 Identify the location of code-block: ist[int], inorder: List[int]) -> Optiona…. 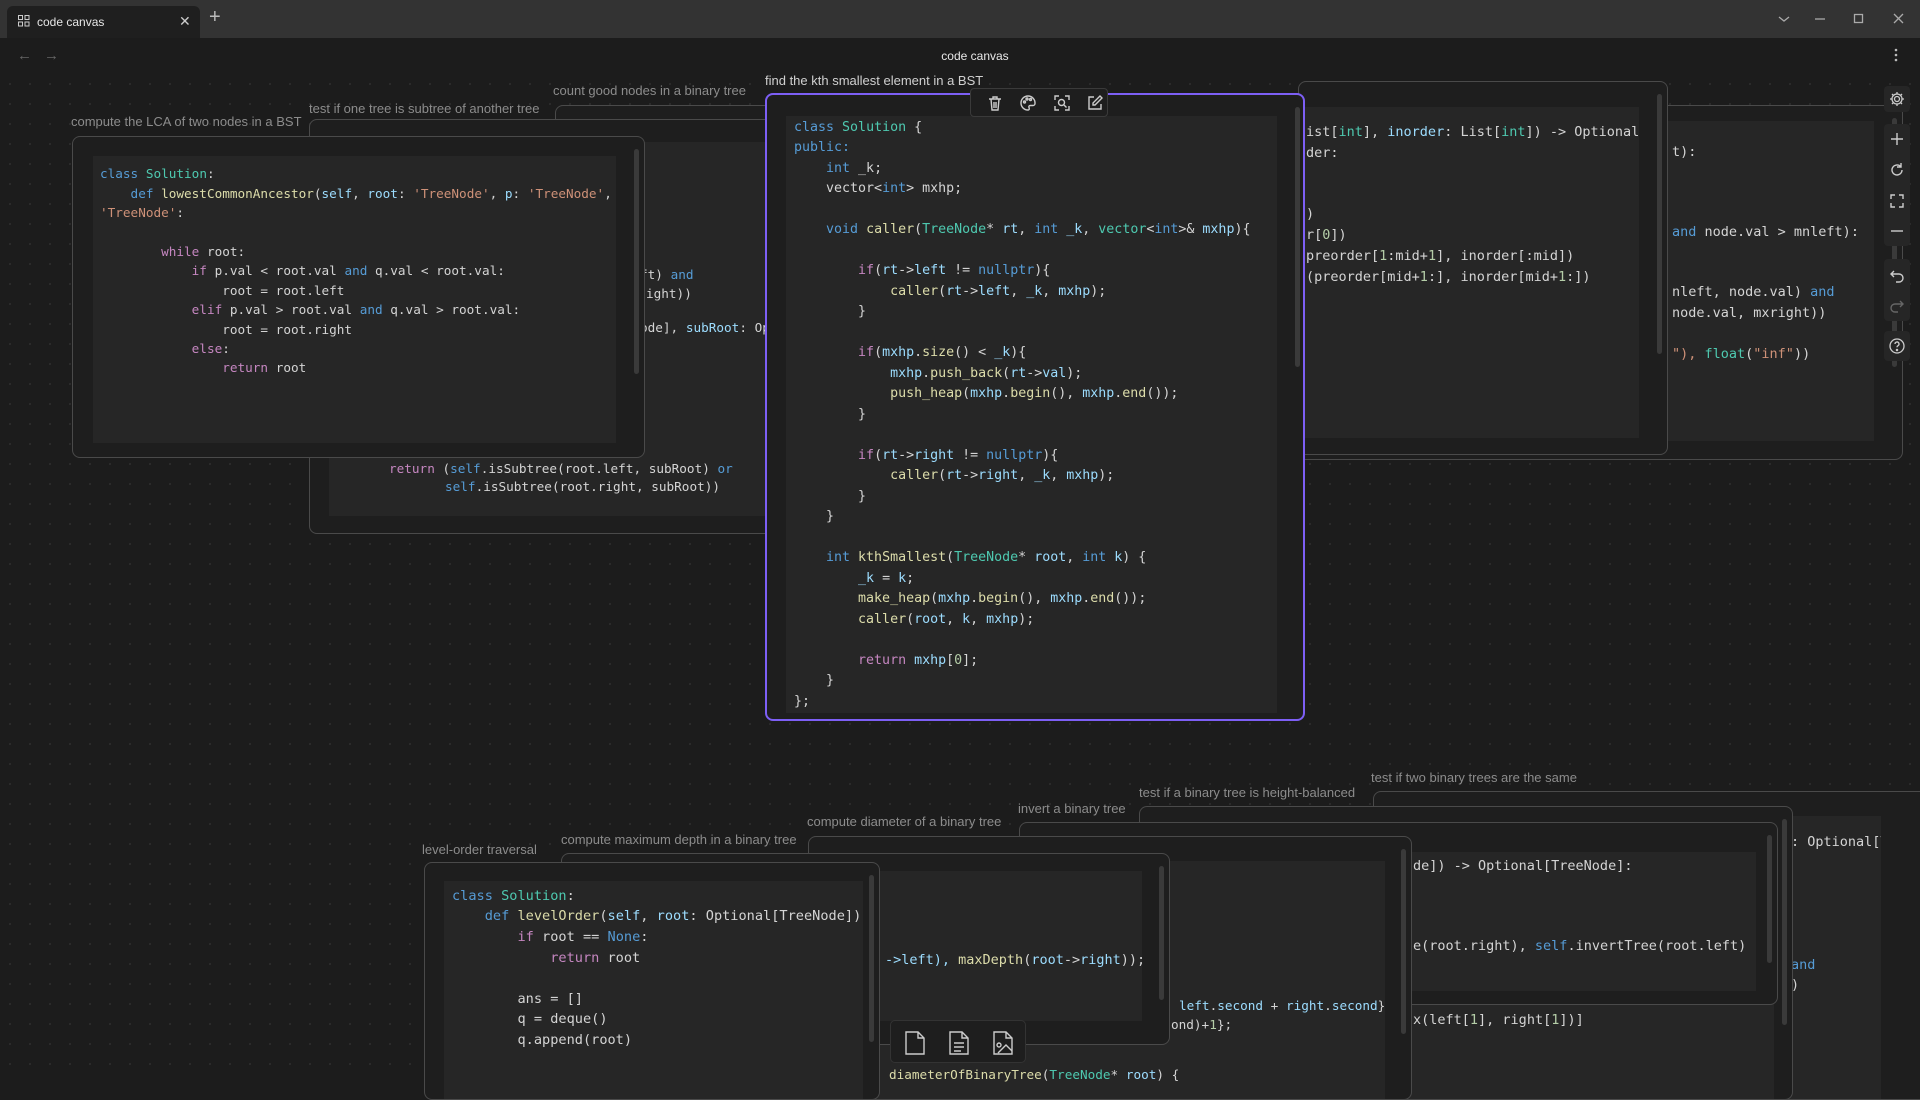
(1471, 272).